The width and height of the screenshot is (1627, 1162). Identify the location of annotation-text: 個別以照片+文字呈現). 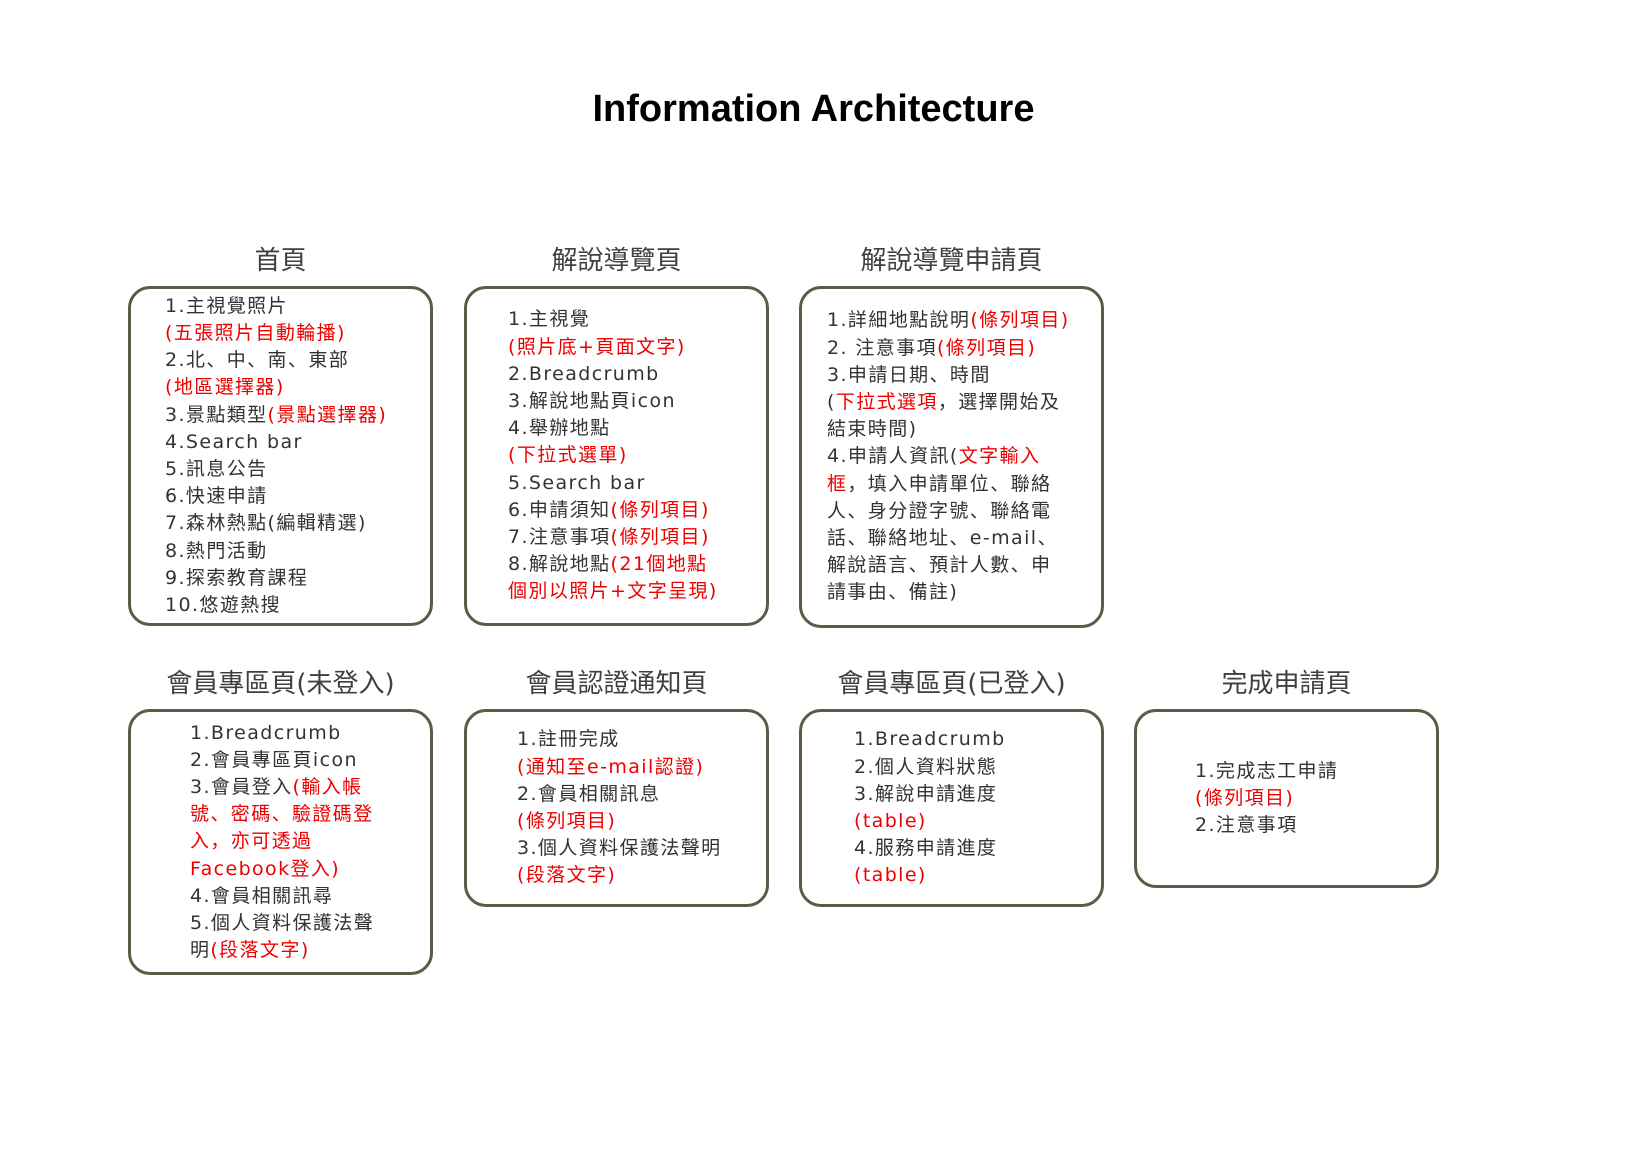
(613, 591).